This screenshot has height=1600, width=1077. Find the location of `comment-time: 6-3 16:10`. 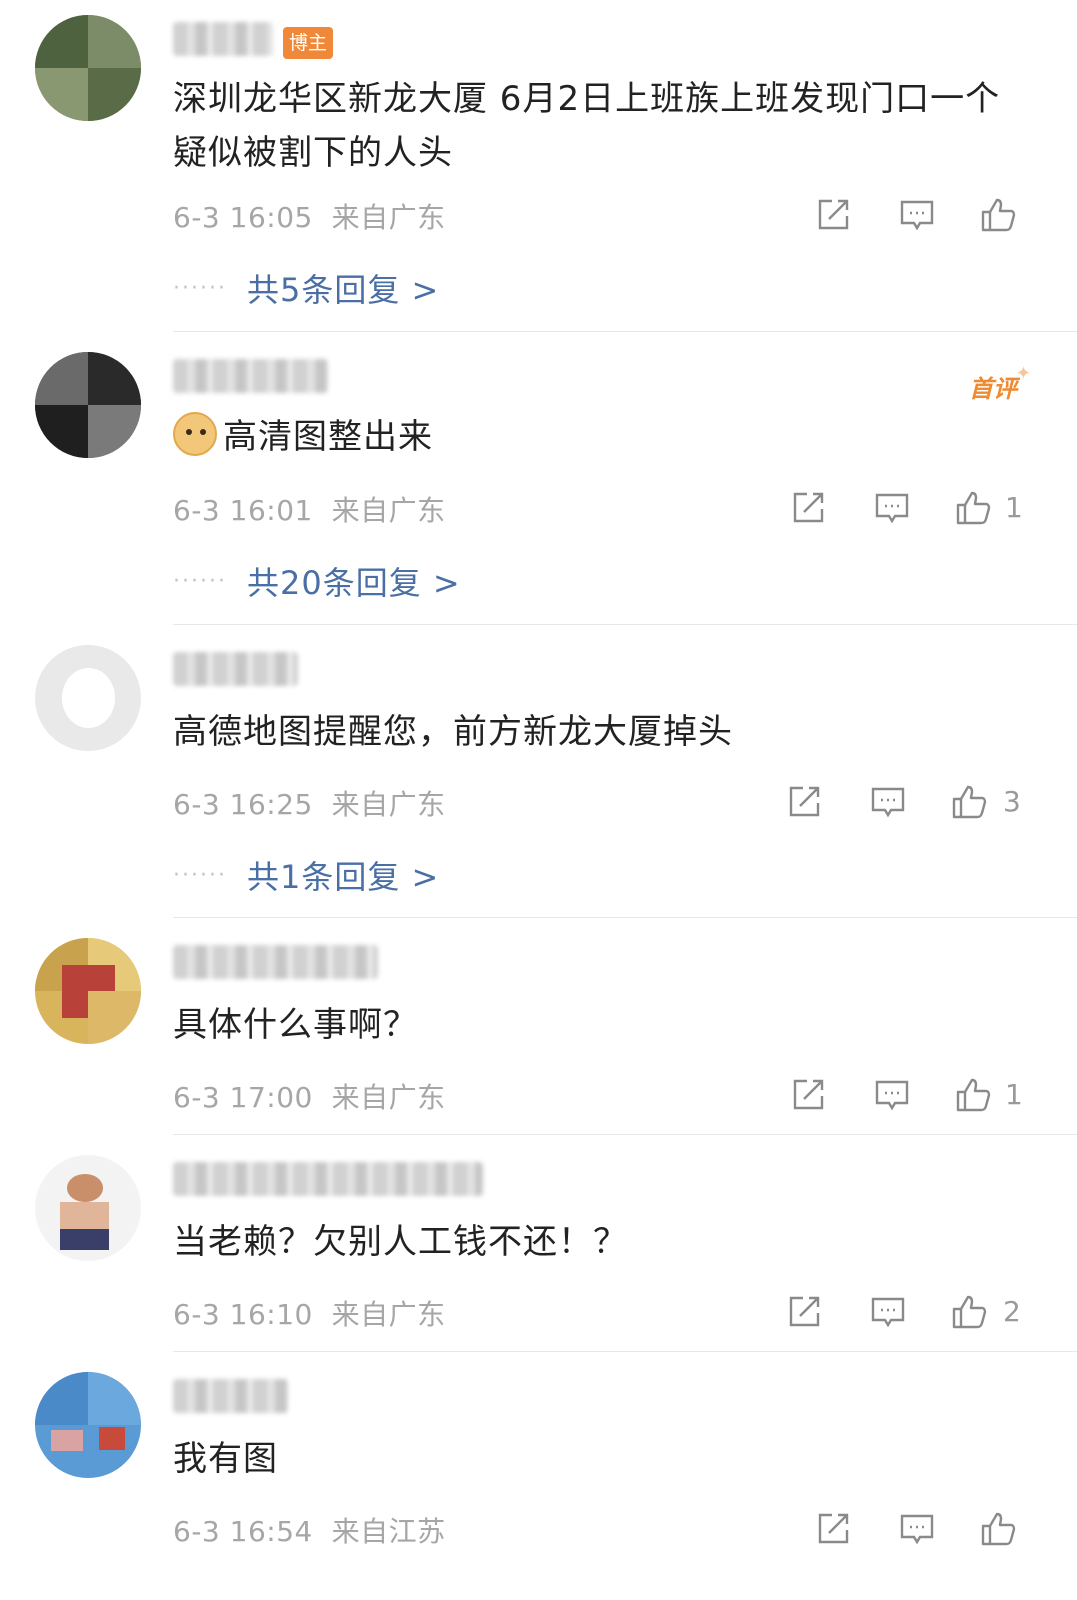

comment-time: 6-3 16:10 is located at coordinates (243, 1314).